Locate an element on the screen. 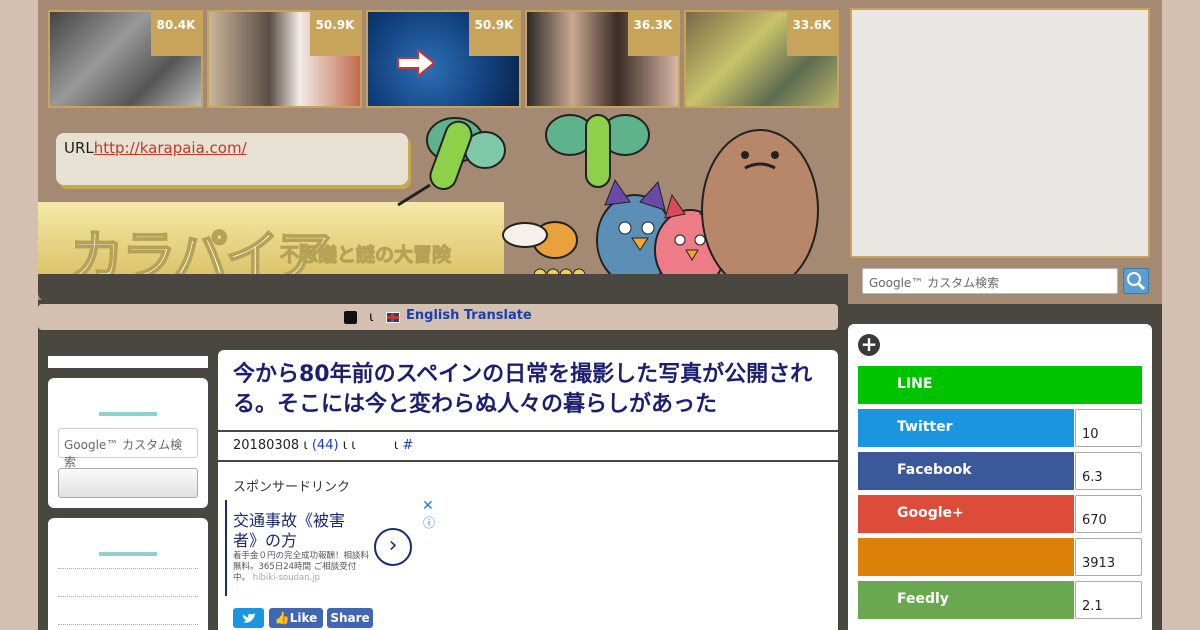 The width and height of the screenshot is (1200, 630). article-date: 20180308 is located at coordinates (266, 445).